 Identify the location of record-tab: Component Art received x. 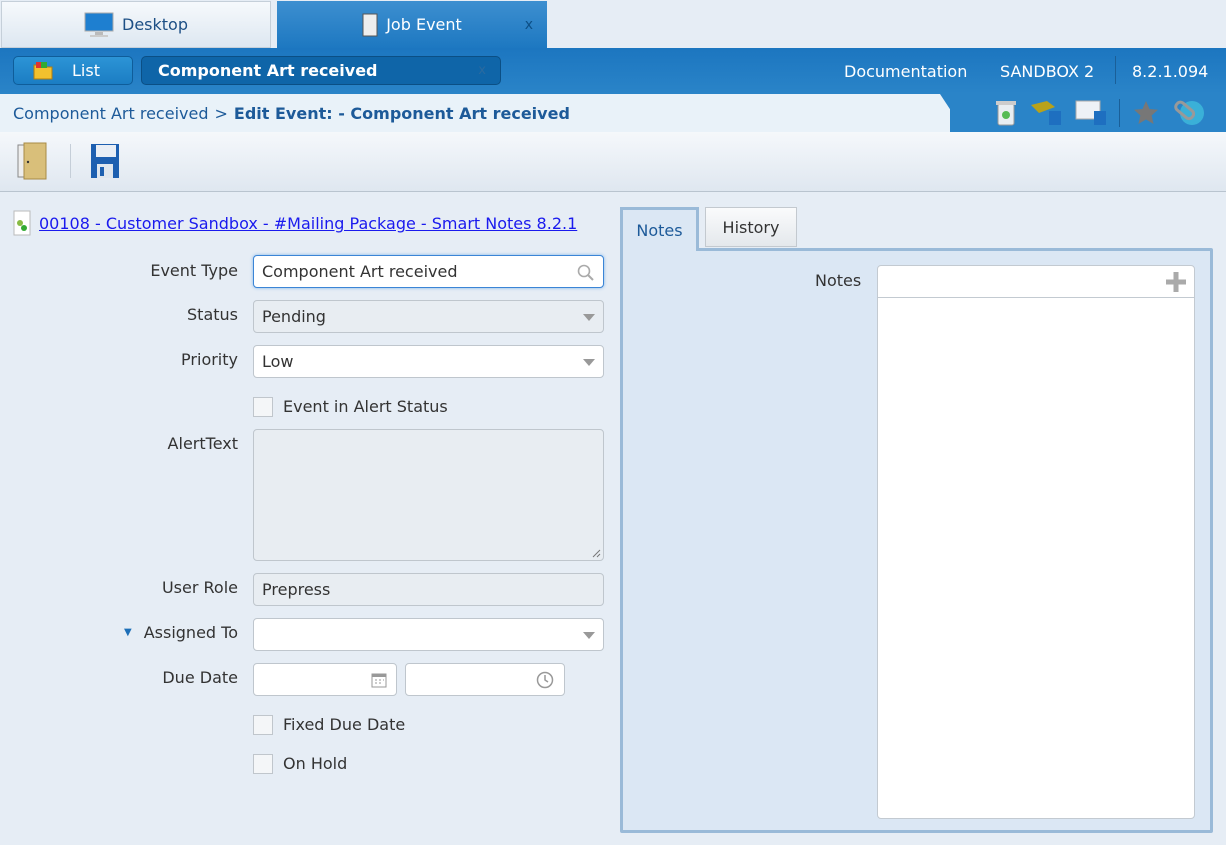
(321, 70).